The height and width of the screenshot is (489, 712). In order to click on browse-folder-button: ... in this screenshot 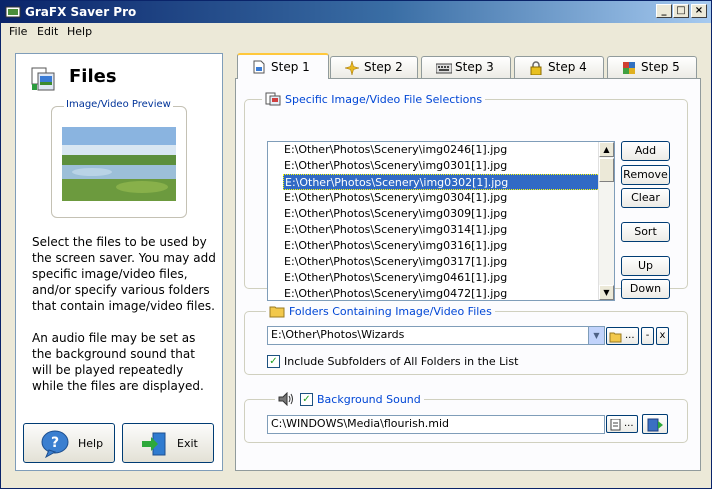, I will do `click(622, 336)`.